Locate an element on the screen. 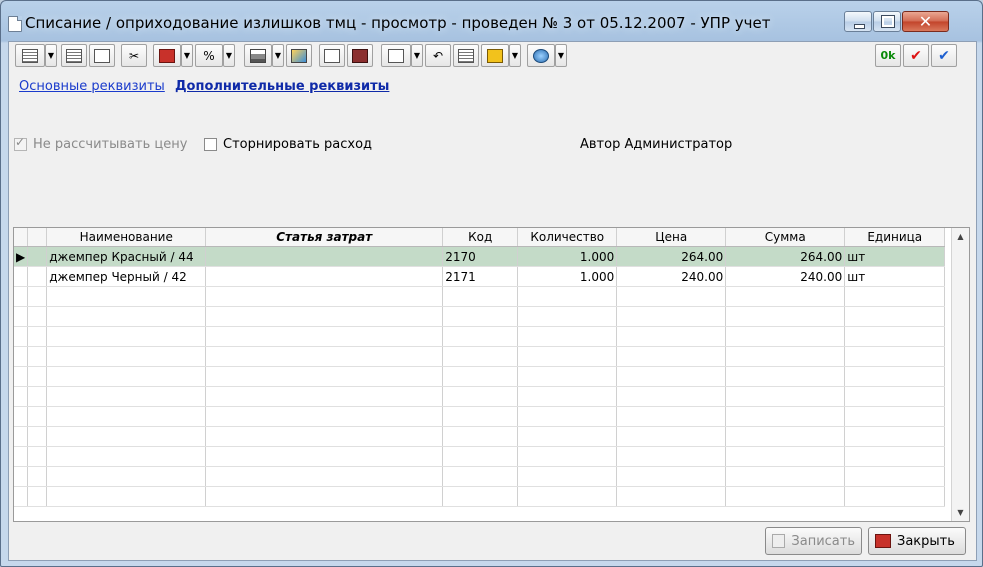 This screenshot has width=983, height=567. movements-icon is located at coordinates (332, 55).